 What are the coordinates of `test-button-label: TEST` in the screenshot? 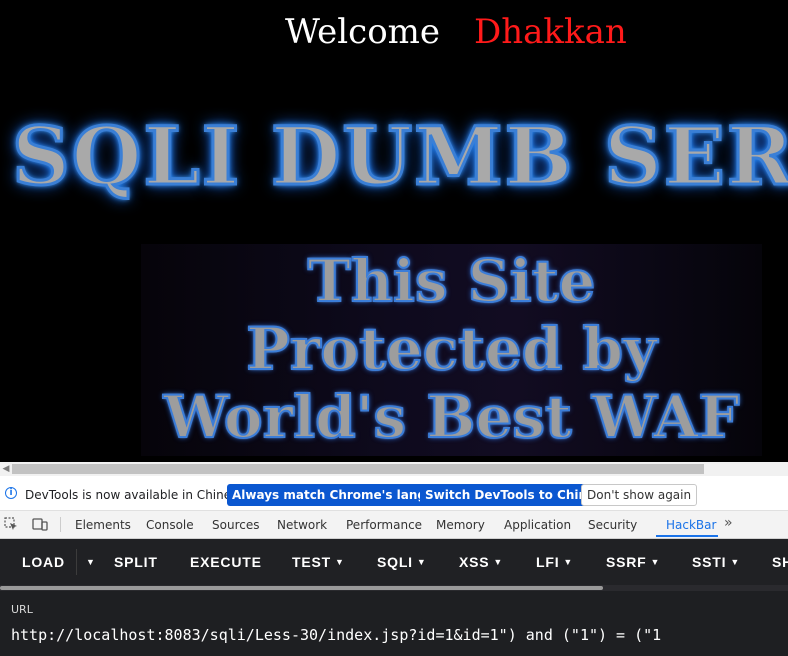 It's located at (311, 562).